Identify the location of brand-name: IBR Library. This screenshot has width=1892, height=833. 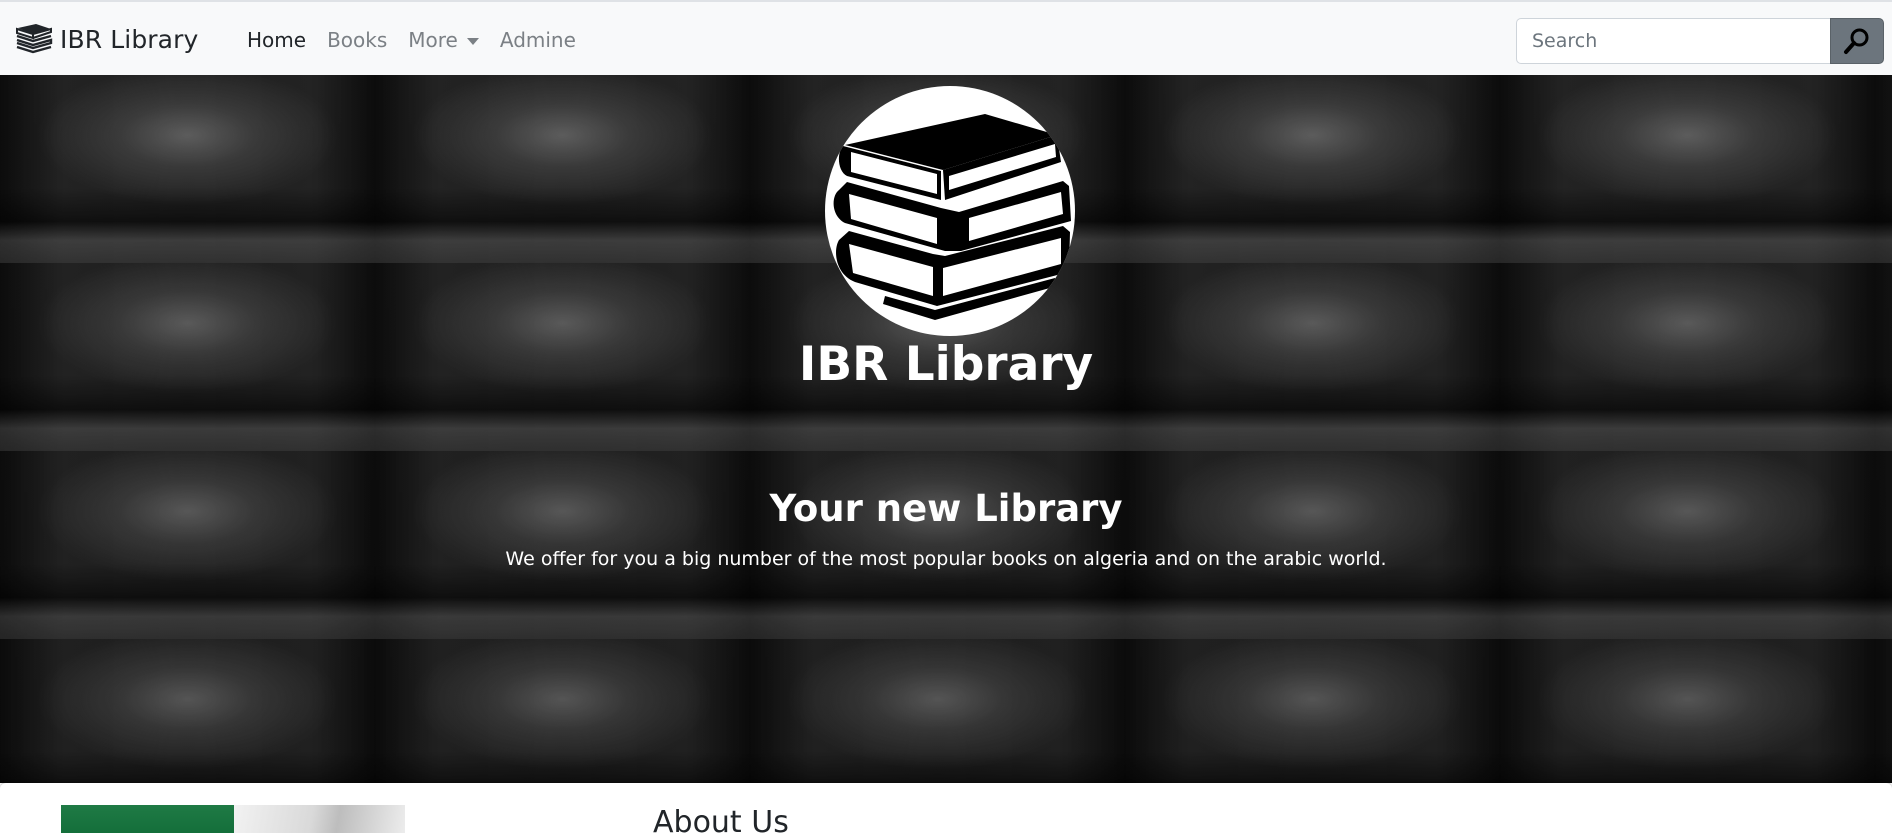
(129, 39).